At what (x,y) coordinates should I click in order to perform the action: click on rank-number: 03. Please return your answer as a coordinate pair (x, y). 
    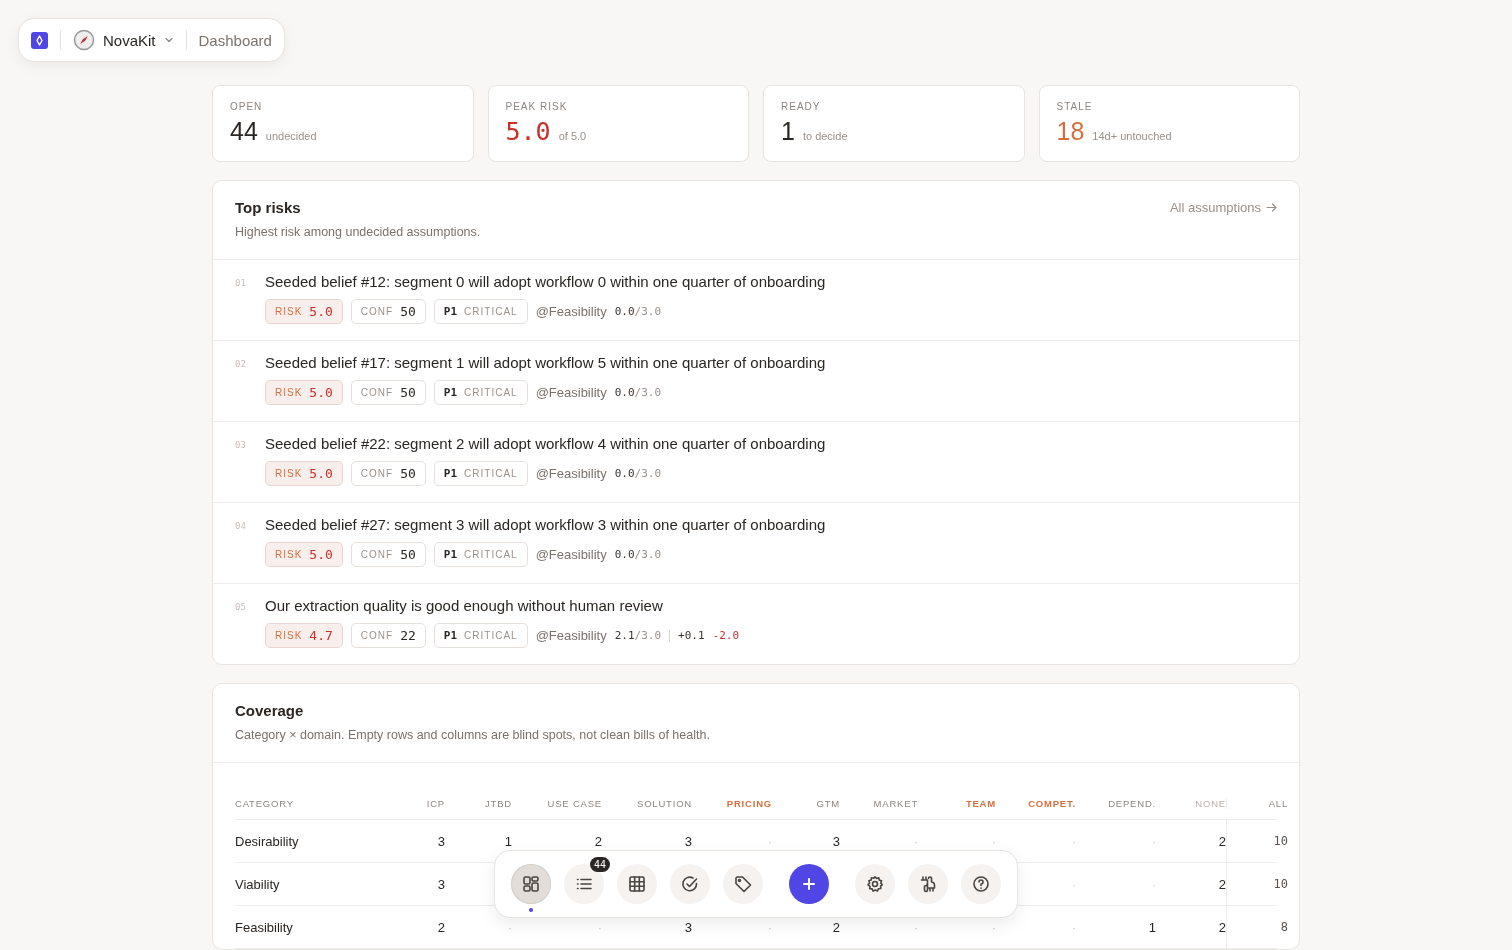
    Looking at the image, I should click on (241, 445).